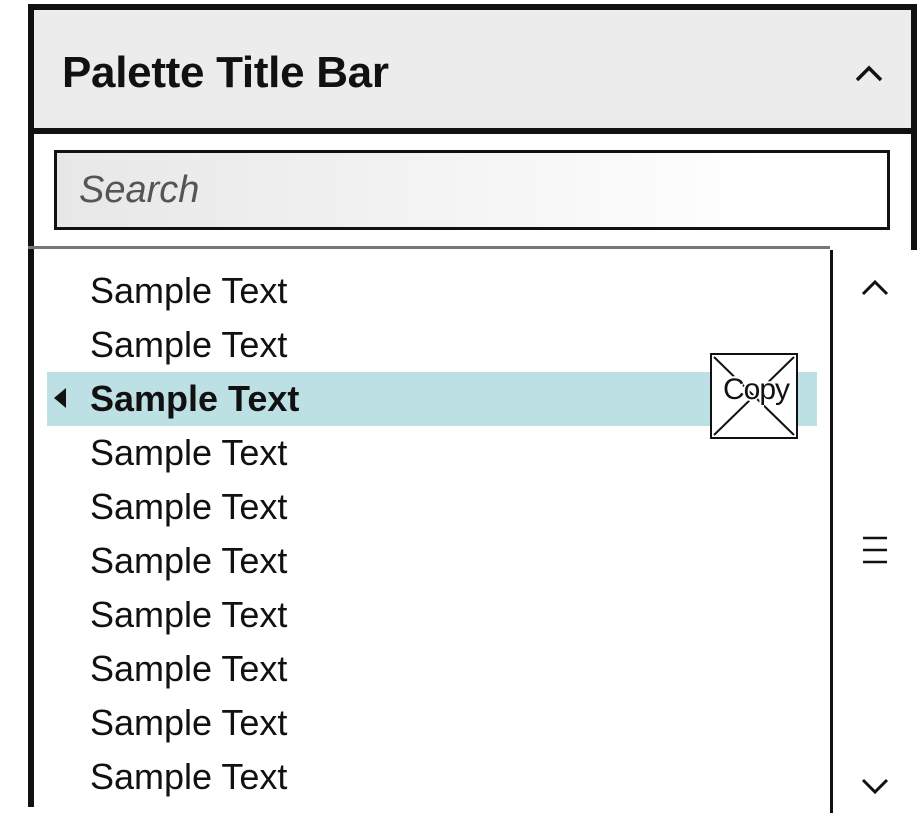 This screenshot has width=918, height=813. I want to click on scroll-down-button, so click(875, 786).